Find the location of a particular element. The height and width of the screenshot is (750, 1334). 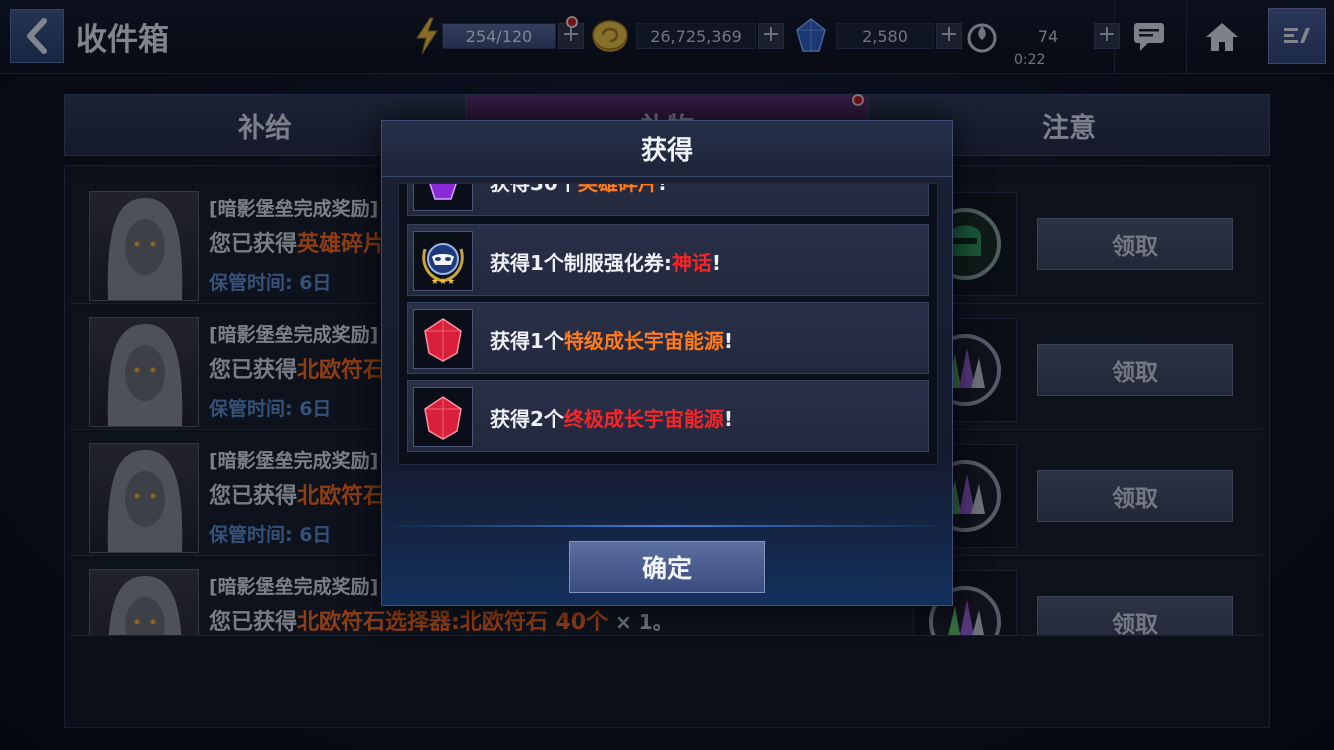

item-text: 获得30个英雄碎片! is located at coordinates (578, 189).